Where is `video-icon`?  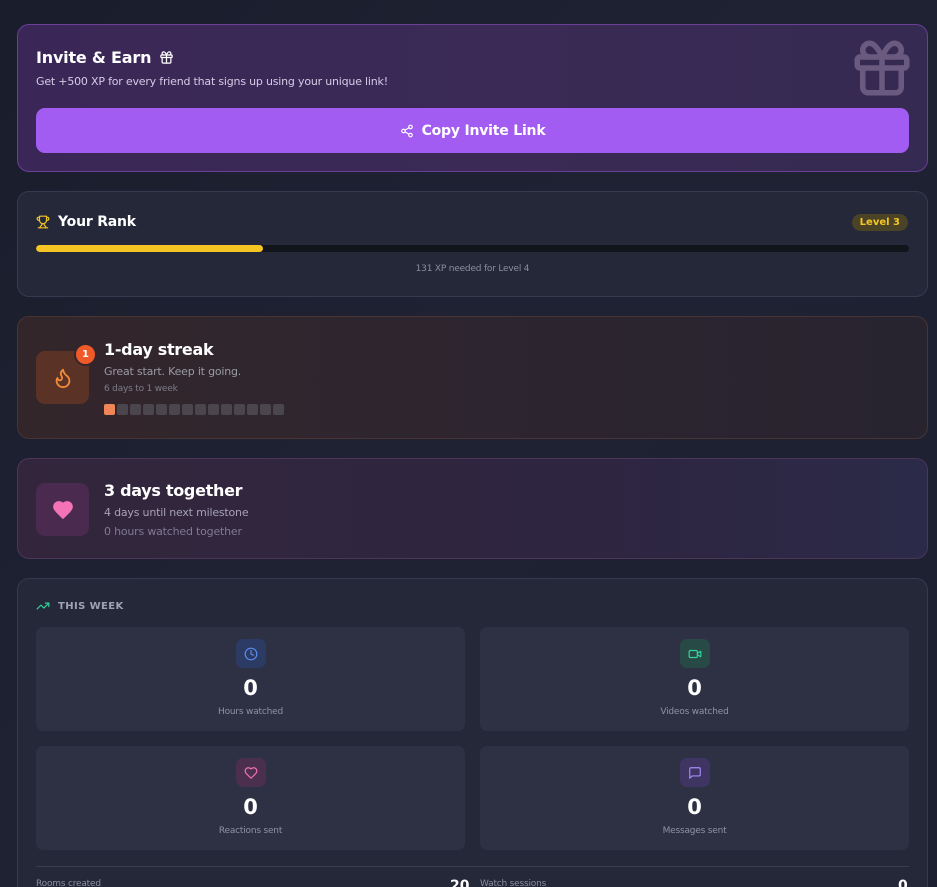
video-icon is located at coordinates (694, 653).